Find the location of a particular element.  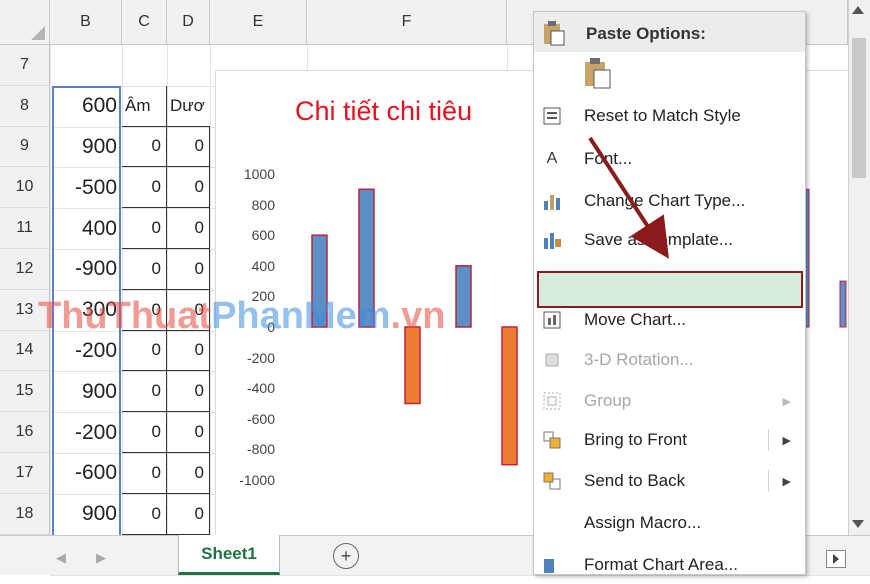

scroll-down-icon is located at coordinates (858, 524).